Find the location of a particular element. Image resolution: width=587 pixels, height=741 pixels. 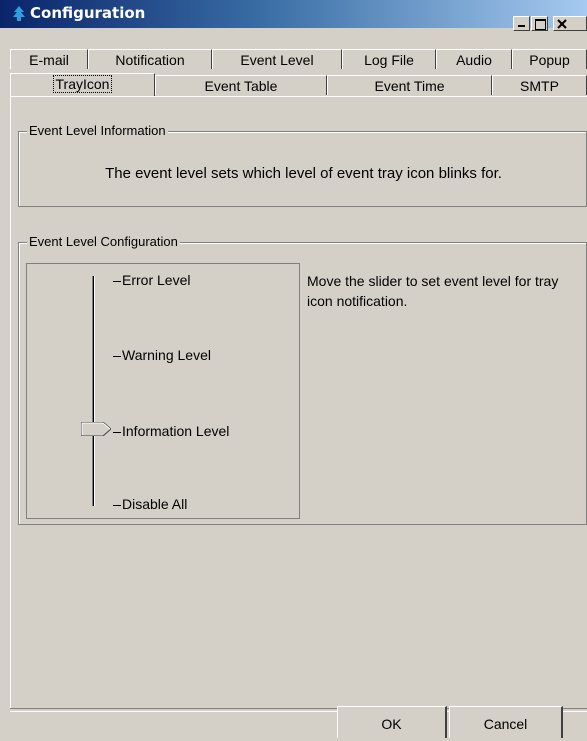

tab-audio: Audio is located at coordinates (474, 59).